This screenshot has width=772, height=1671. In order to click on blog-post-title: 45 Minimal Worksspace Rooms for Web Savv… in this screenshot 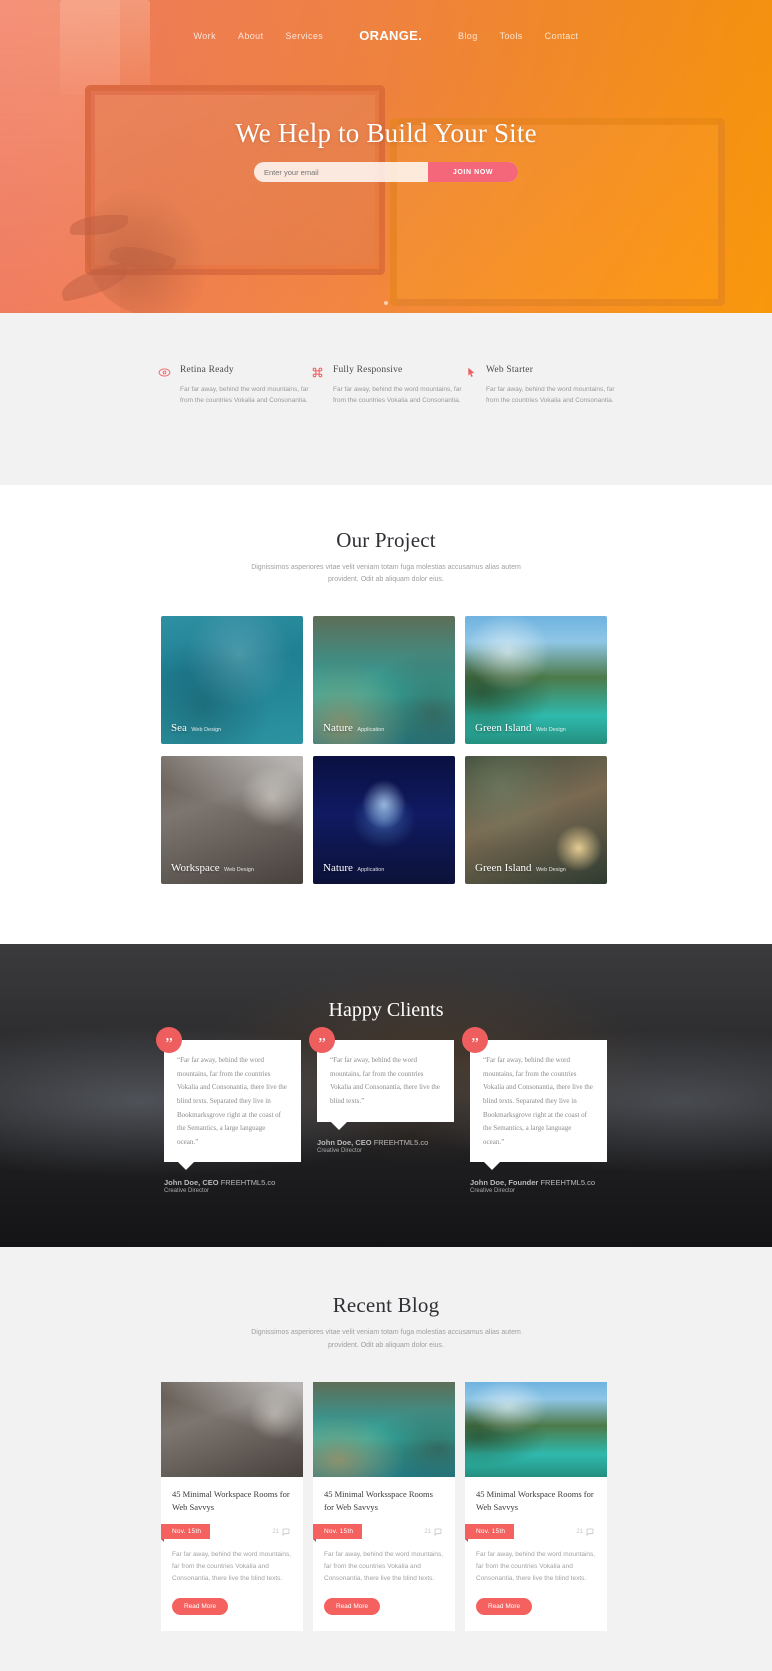, I will do `click(378, 1501)`.